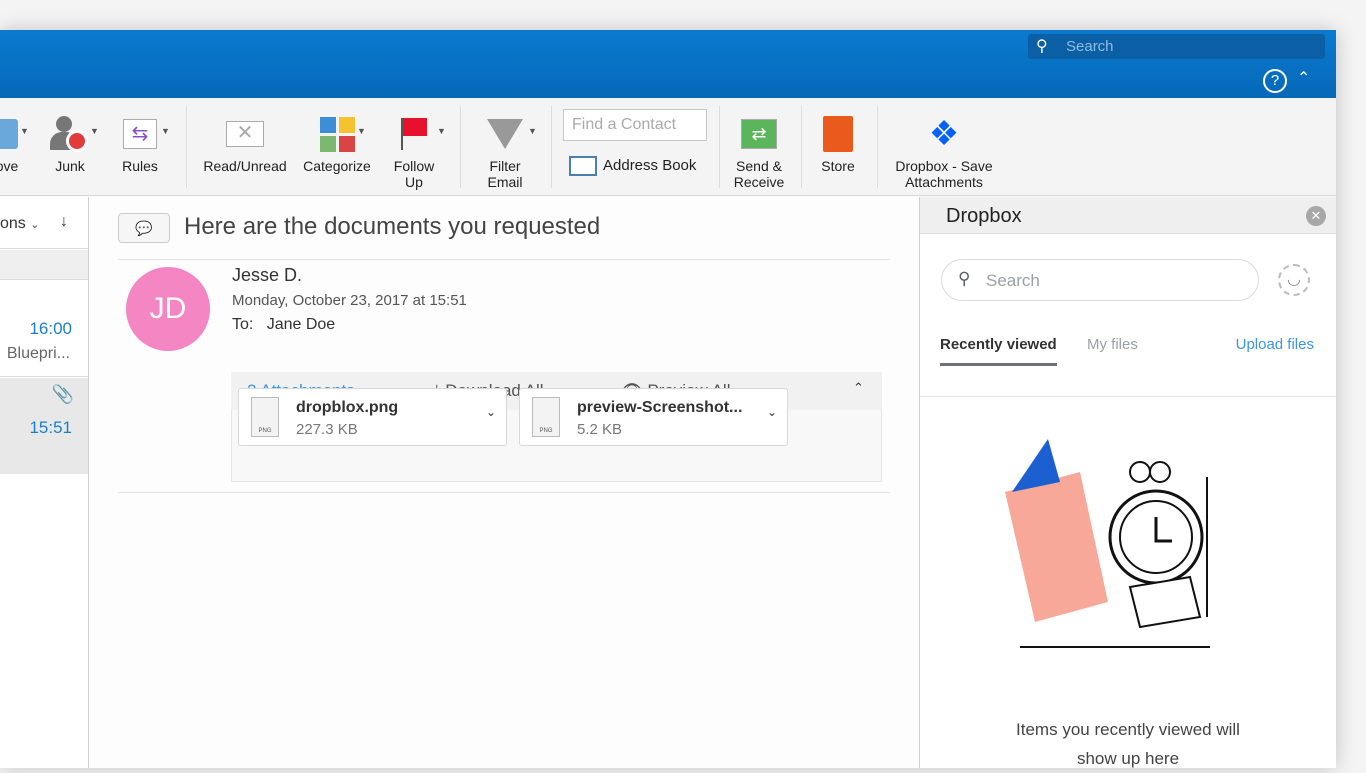  What do you see at coordinates (759, 174) in the screenshot?
I see `send-receive-label: Send & Receive` at bounding box center [759, 174].